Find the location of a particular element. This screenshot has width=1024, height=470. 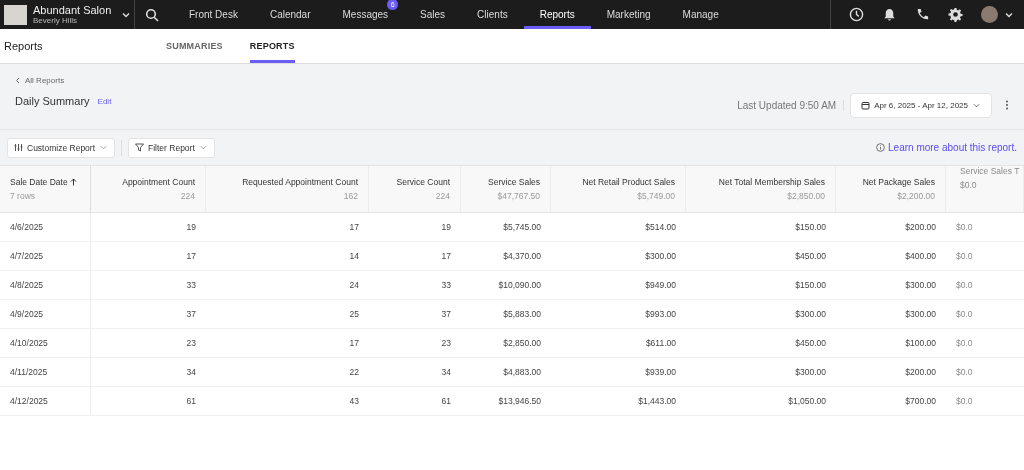

table-cell: $4,370.00 is located at coordinates (522, 256).